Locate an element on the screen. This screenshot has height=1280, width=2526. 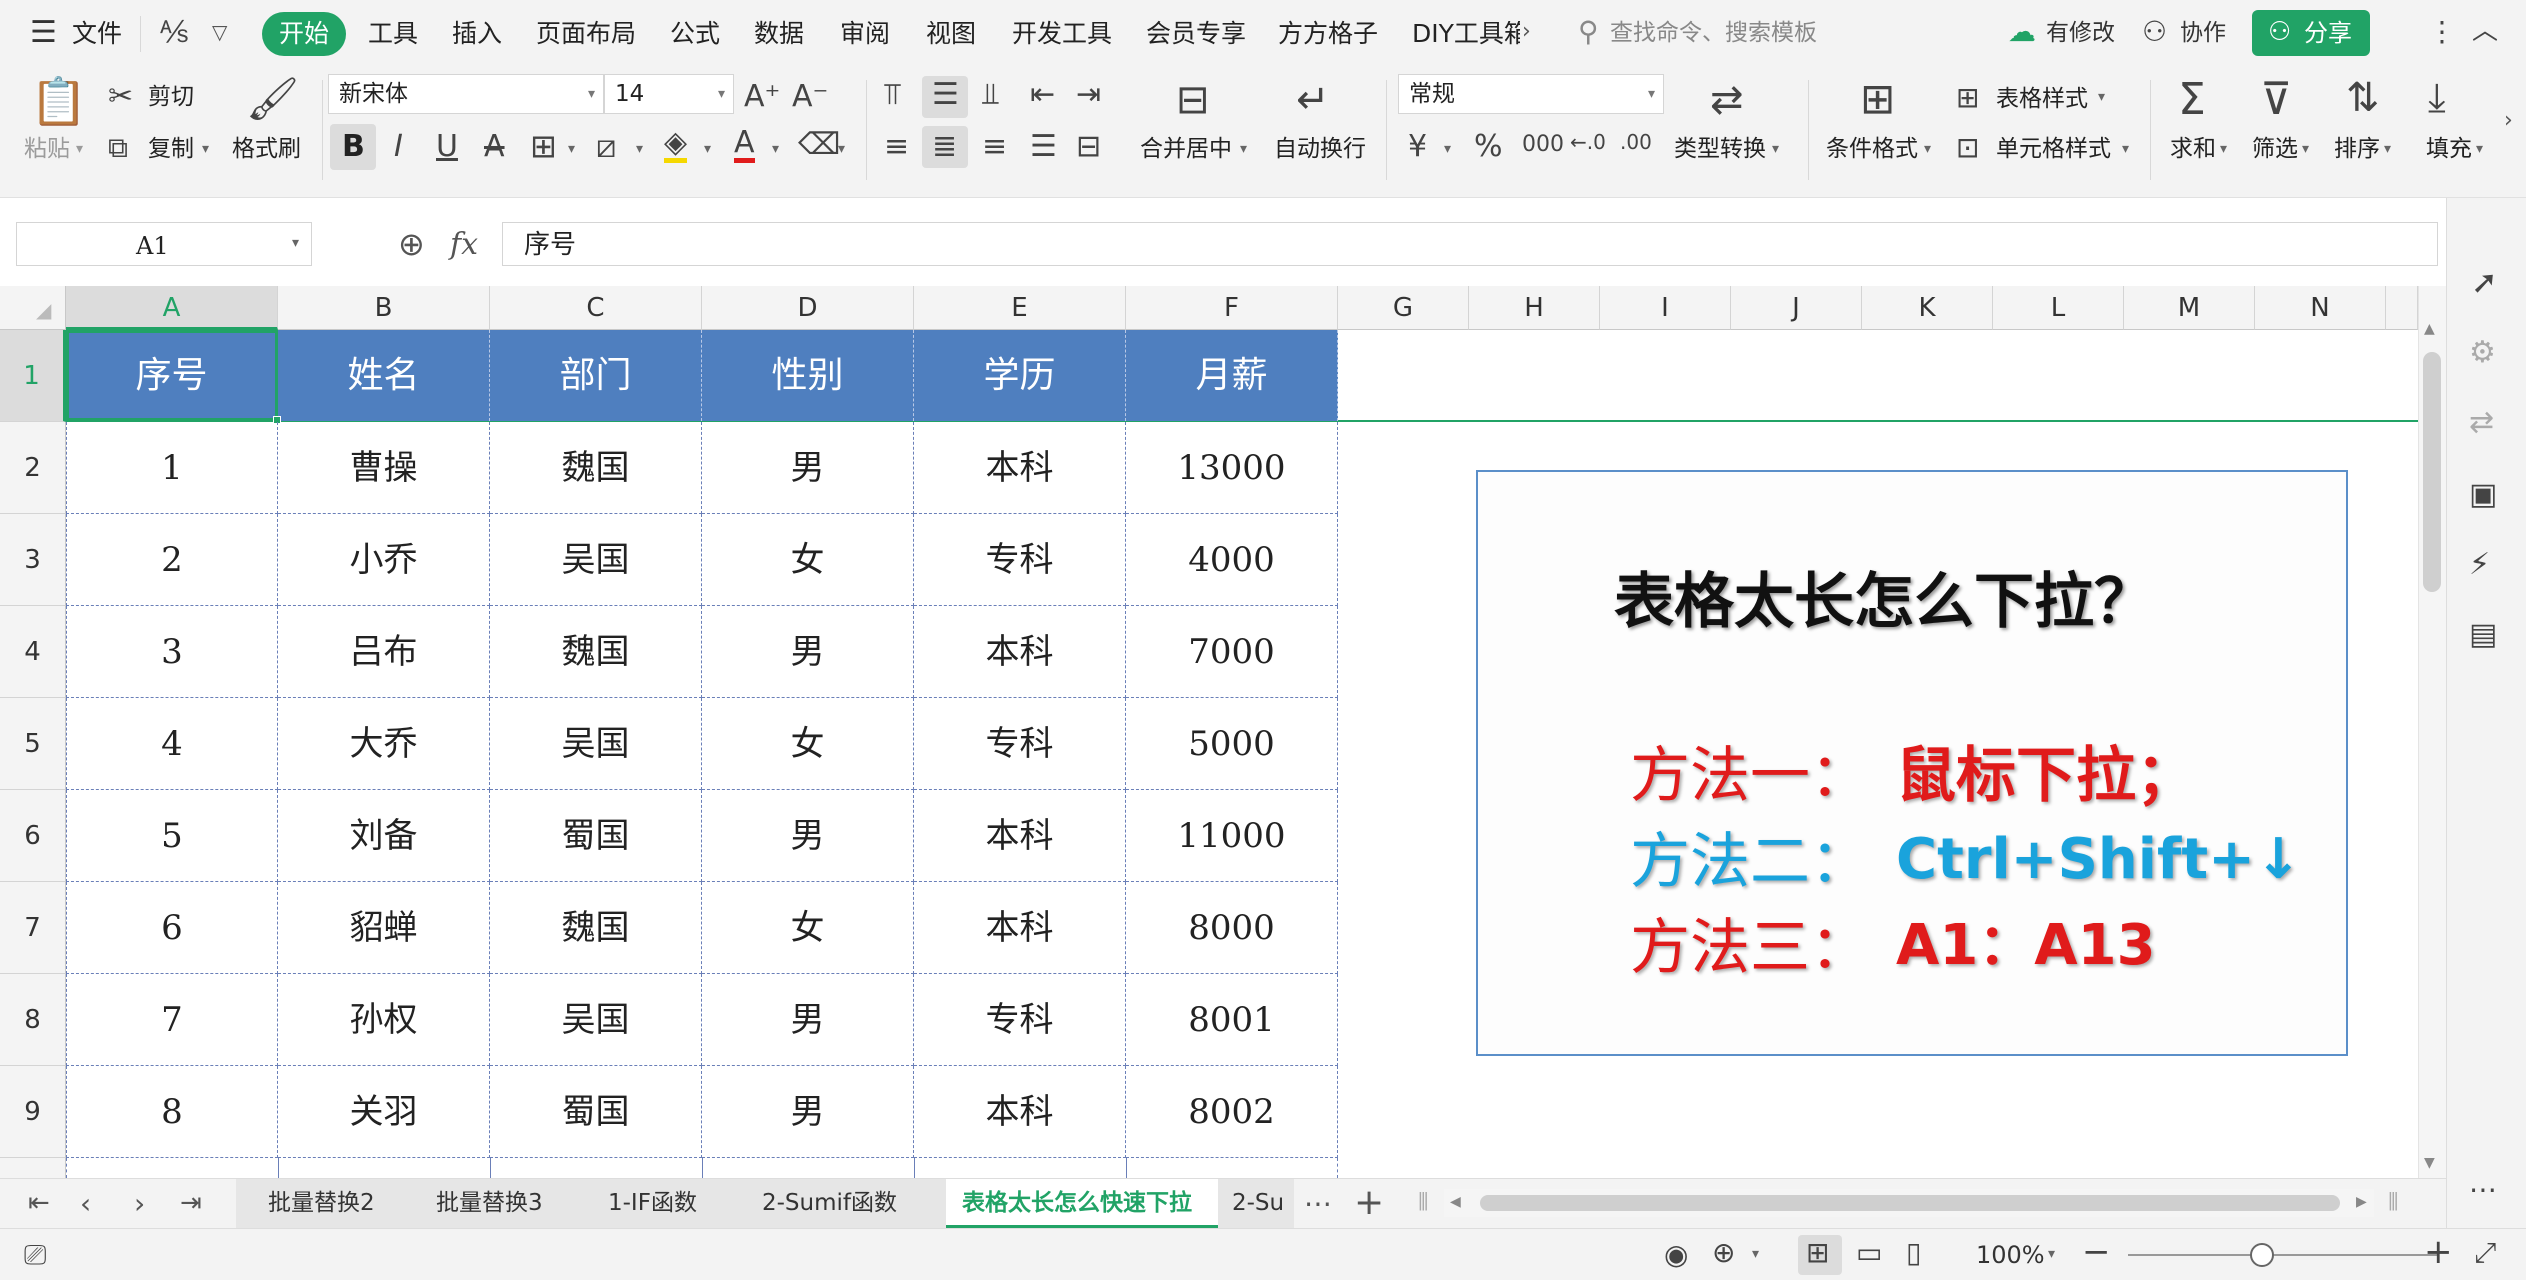
paste-dropdown-icon: ▾ is located at coordinates (79, 149).